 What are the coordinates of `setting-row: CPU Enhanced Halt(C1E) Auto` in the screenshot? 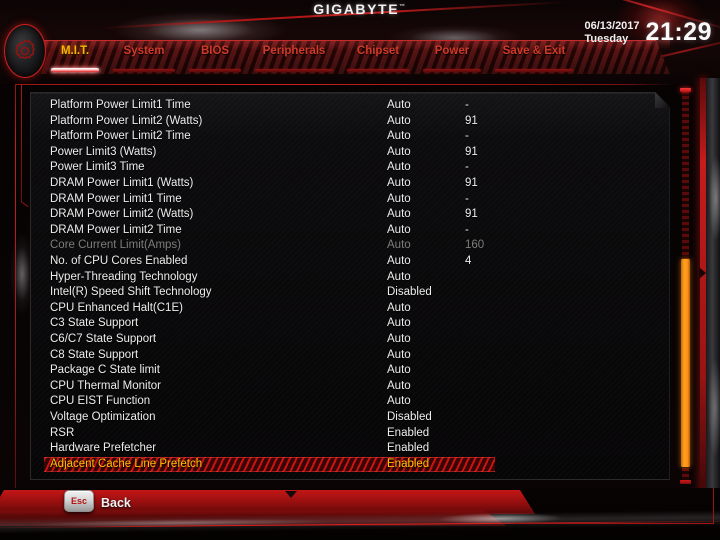 It's located at (350, 309).